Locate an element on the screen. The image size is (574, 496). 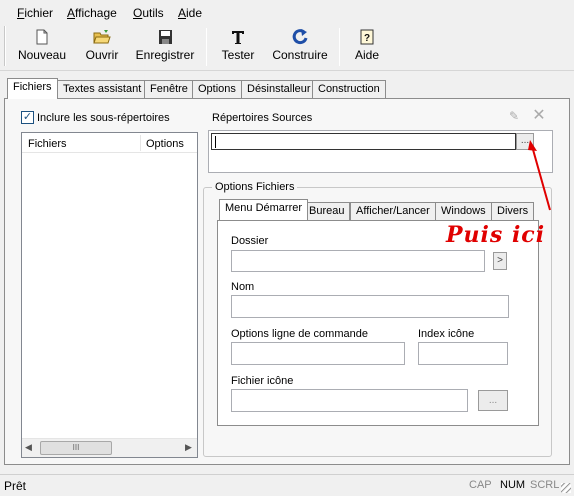
column-header-options: Options is located at coordinates (165, 144).